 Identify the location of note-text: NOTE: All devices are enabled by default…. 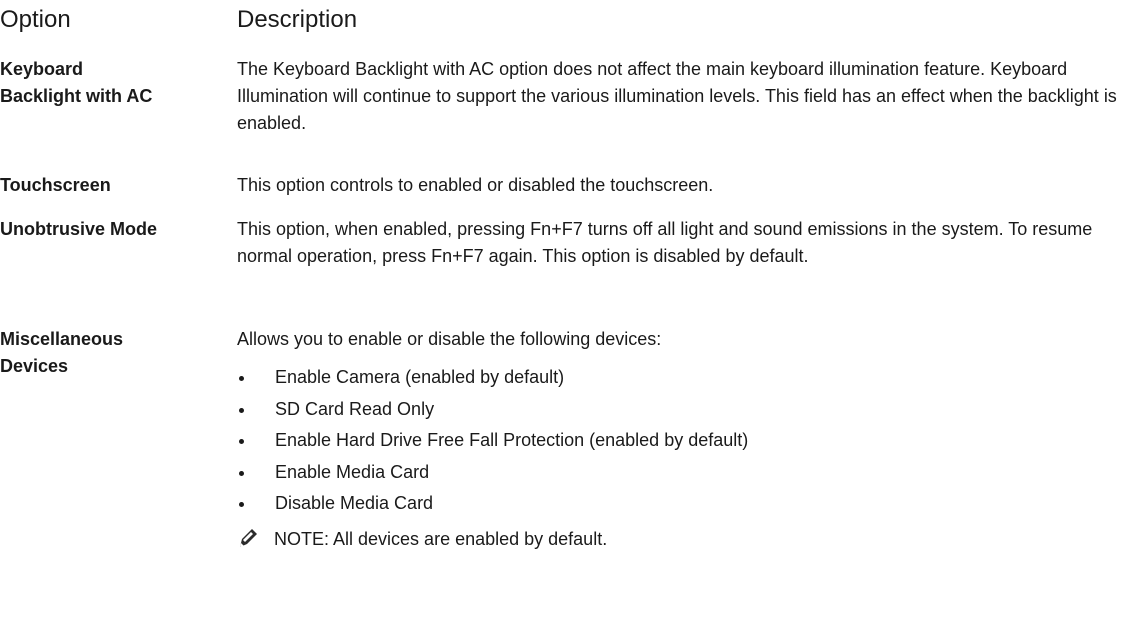
(440, 539).